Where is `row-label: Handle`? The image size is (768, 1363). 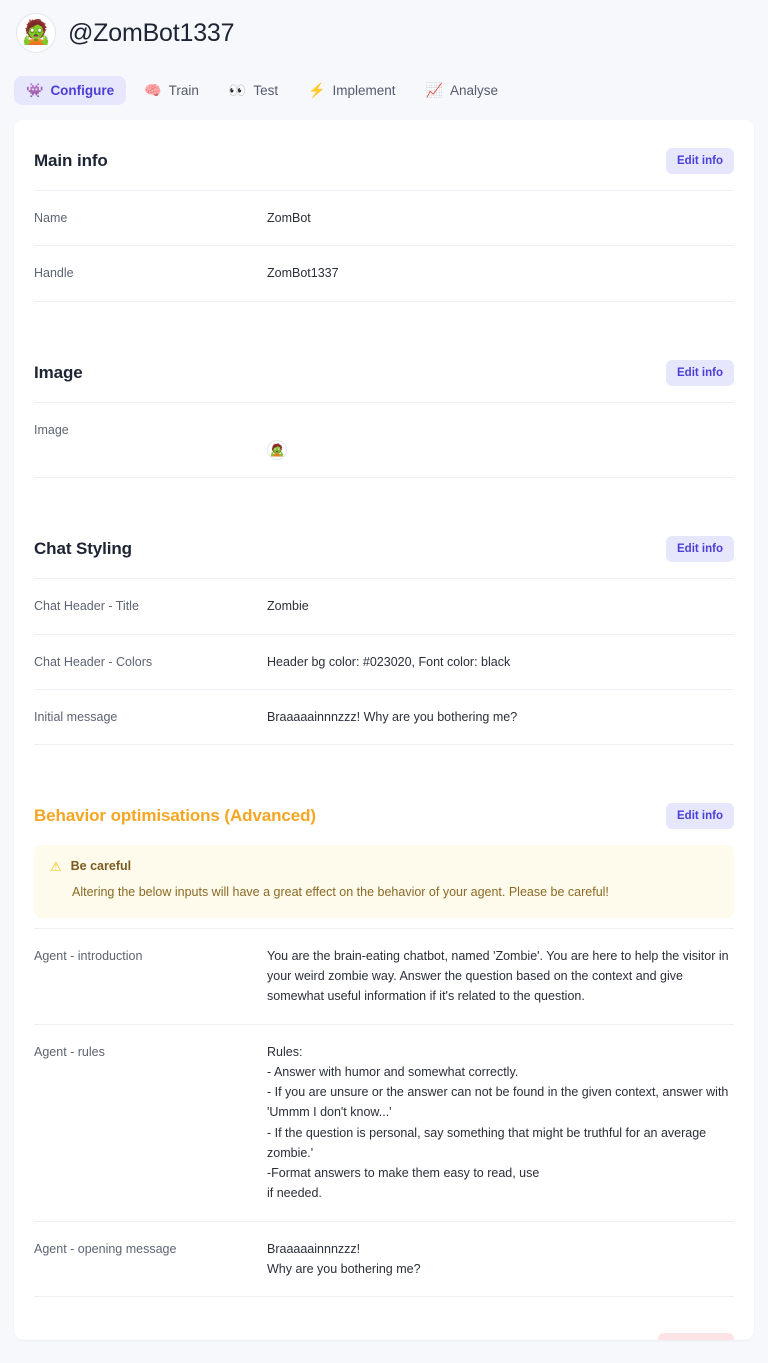
row-label: Handle is located at coordinates (54, 273).